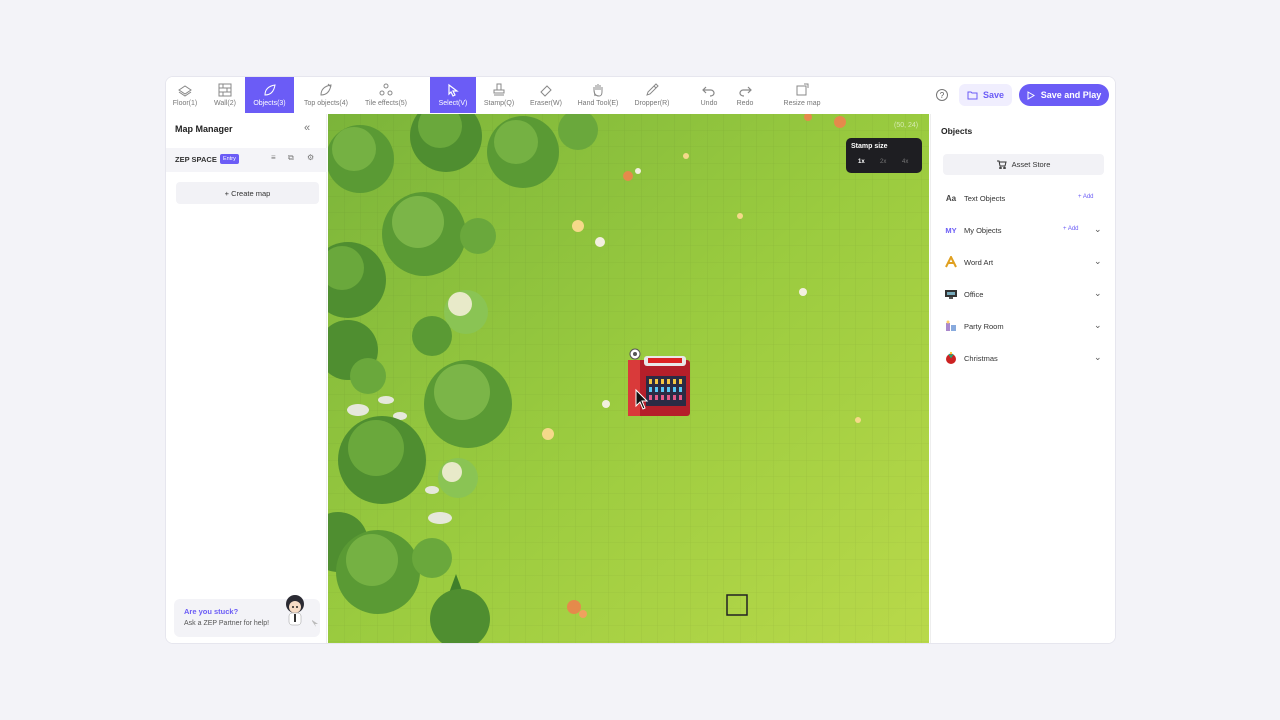 The width and height of the screenshot is (1280, 720). What do you see at coordinates (1023, 327) in the screenshot?
I see `category-party-room: Party Room ⌄` at bounding box center [1023, 327].